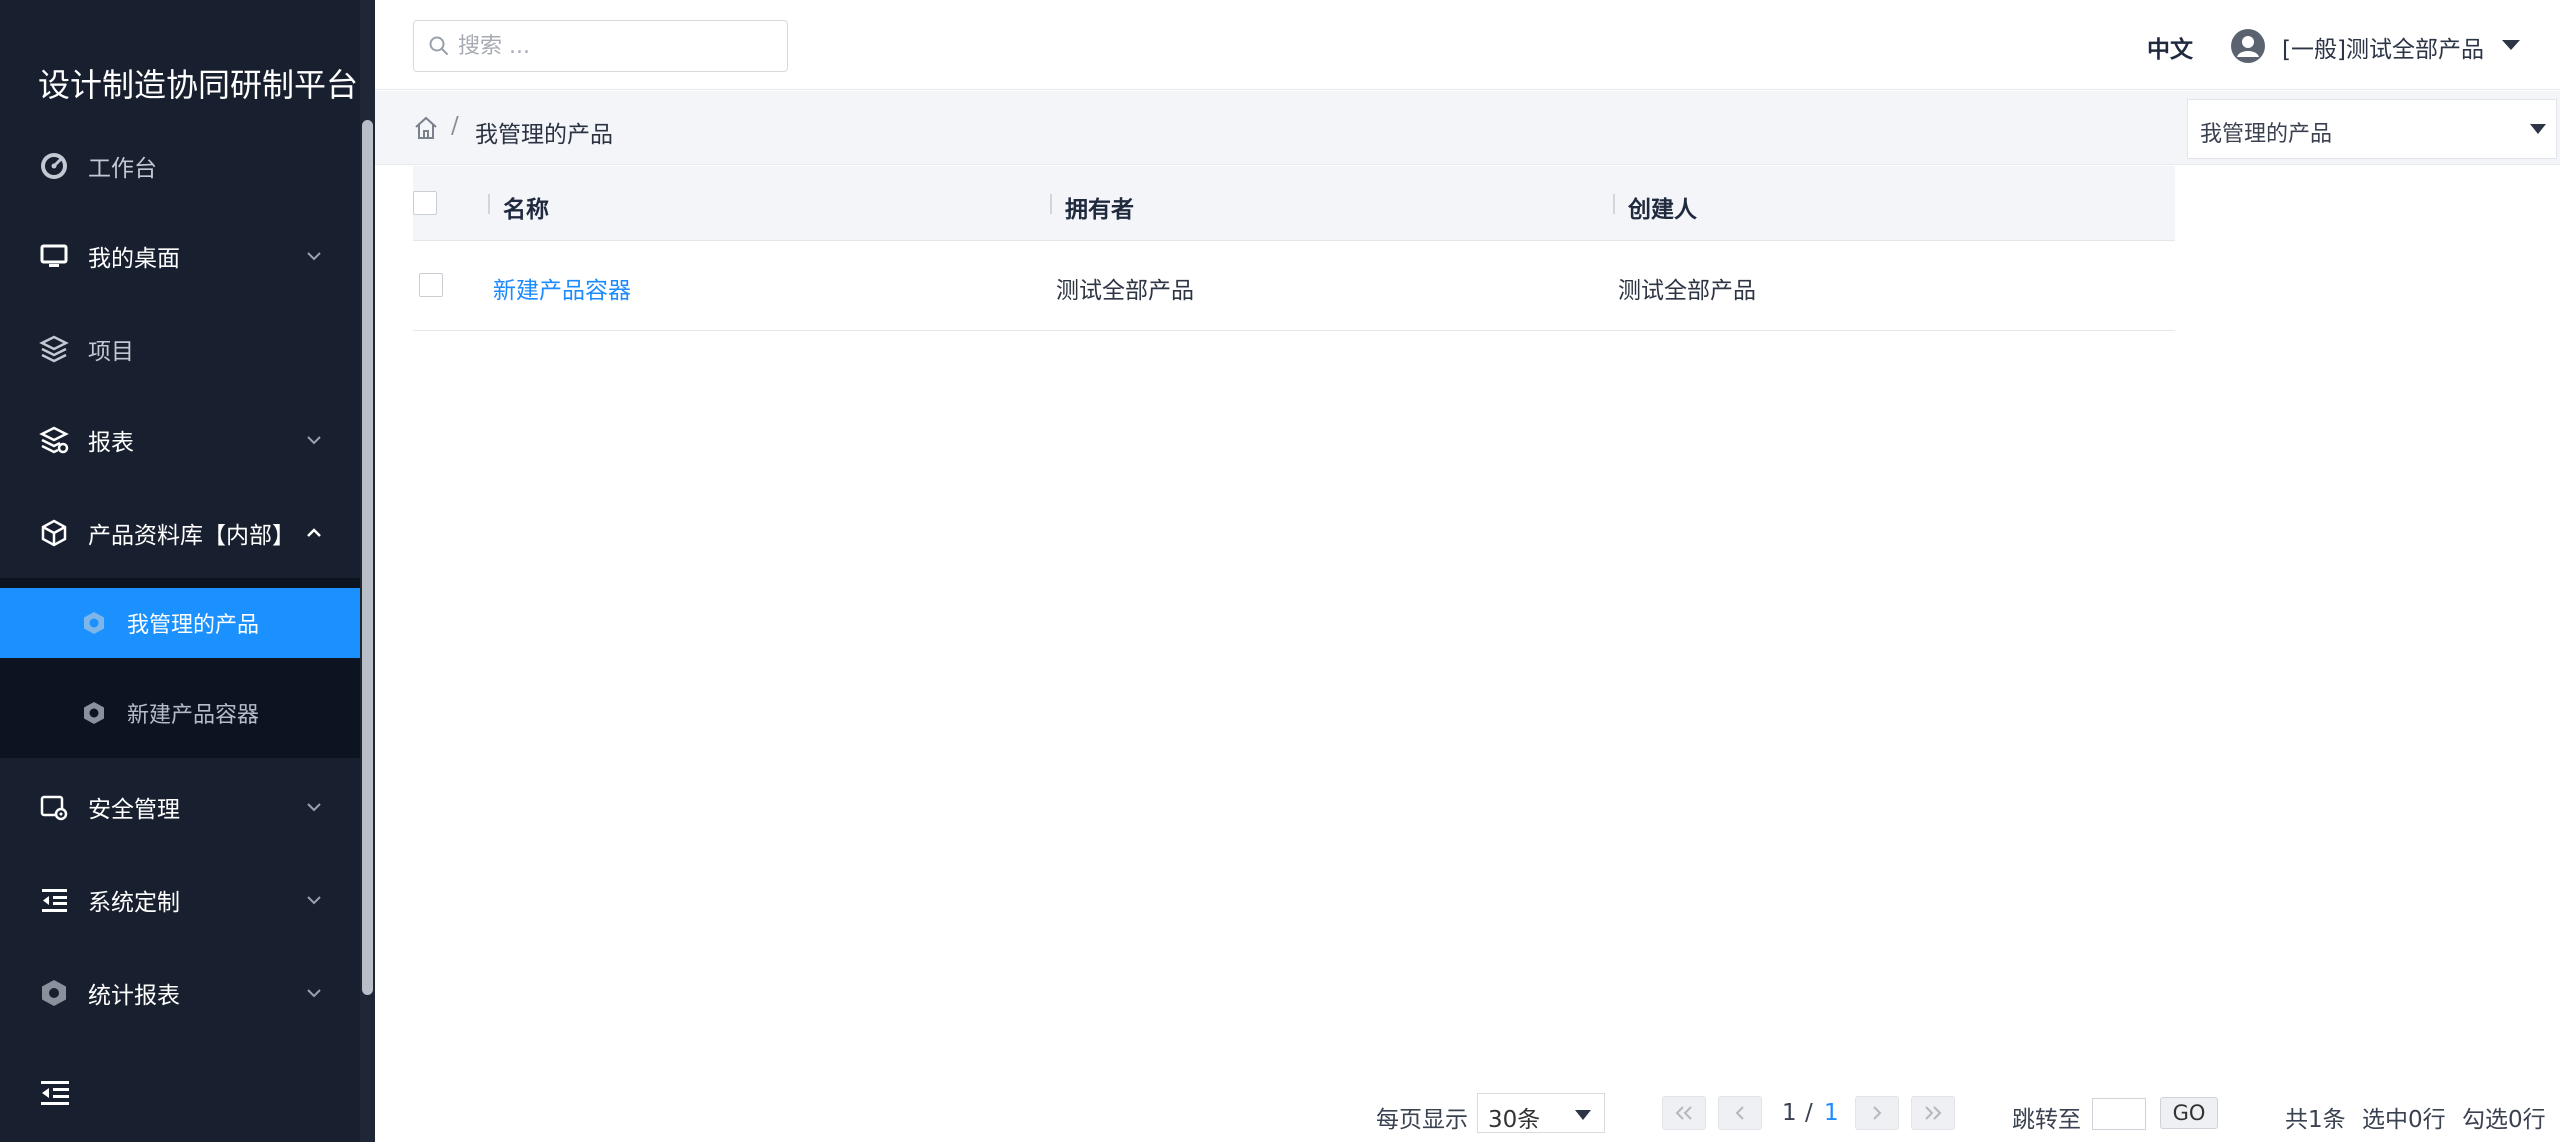 The width and height of the screenshot is (2560, 1142). I want to click on avatar, so click(2248, 46).